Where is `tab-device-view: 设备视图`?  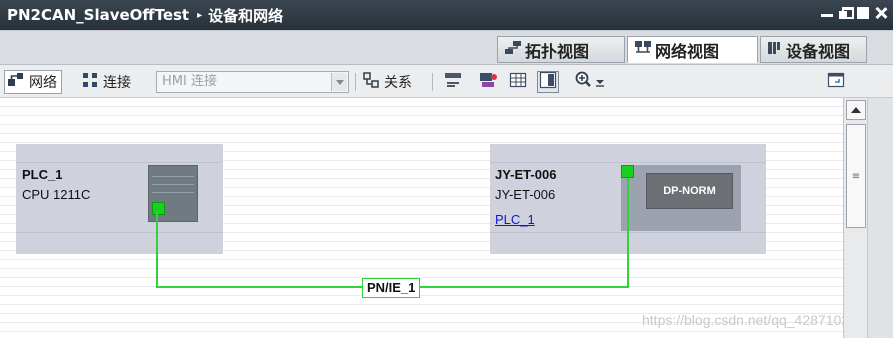
tab-device-view: 设备视图 is located at coordinates (813, 49).